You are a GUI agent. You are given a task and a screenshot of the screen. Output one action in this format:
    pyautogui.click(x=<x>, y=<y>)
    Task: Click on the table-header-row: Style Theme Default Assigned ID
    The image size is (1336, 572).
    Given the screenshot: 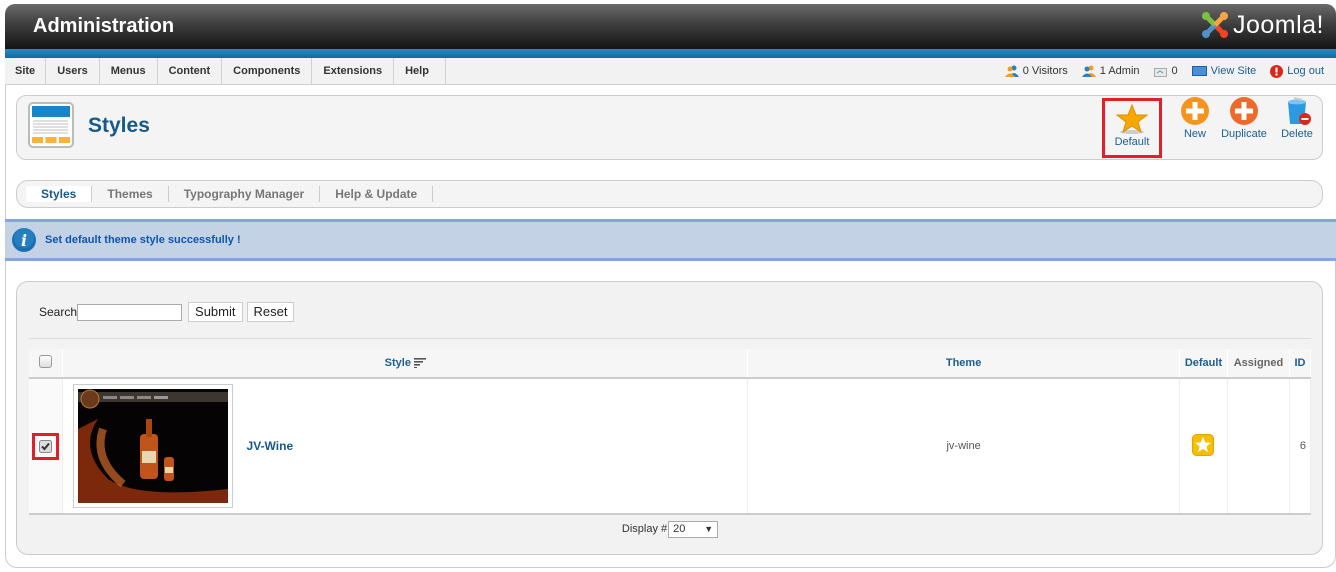 What is the action you would take?
    pyautogui.click(x=670, y=364)
    